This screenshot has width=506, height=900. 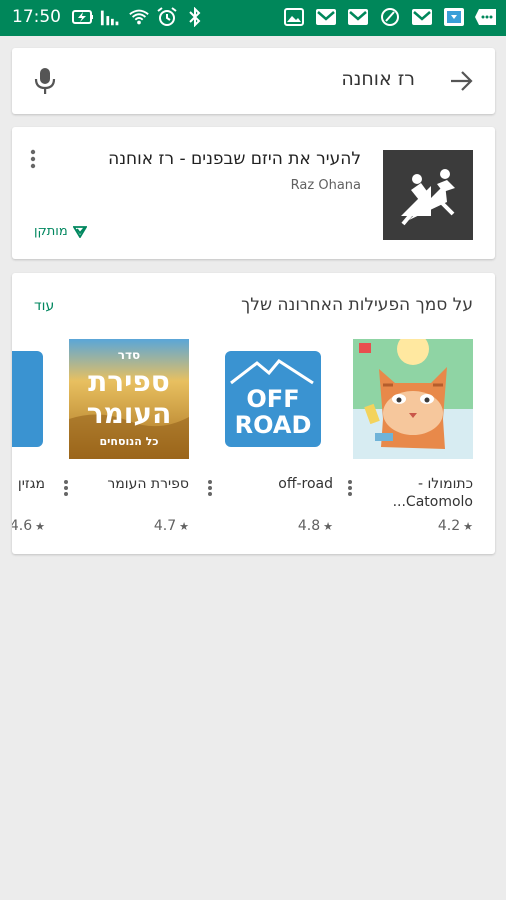 What do you see at coordinates (36, 17) in the screenshot?
I see `status-time: 17:50` at bounding box center [36, 17].